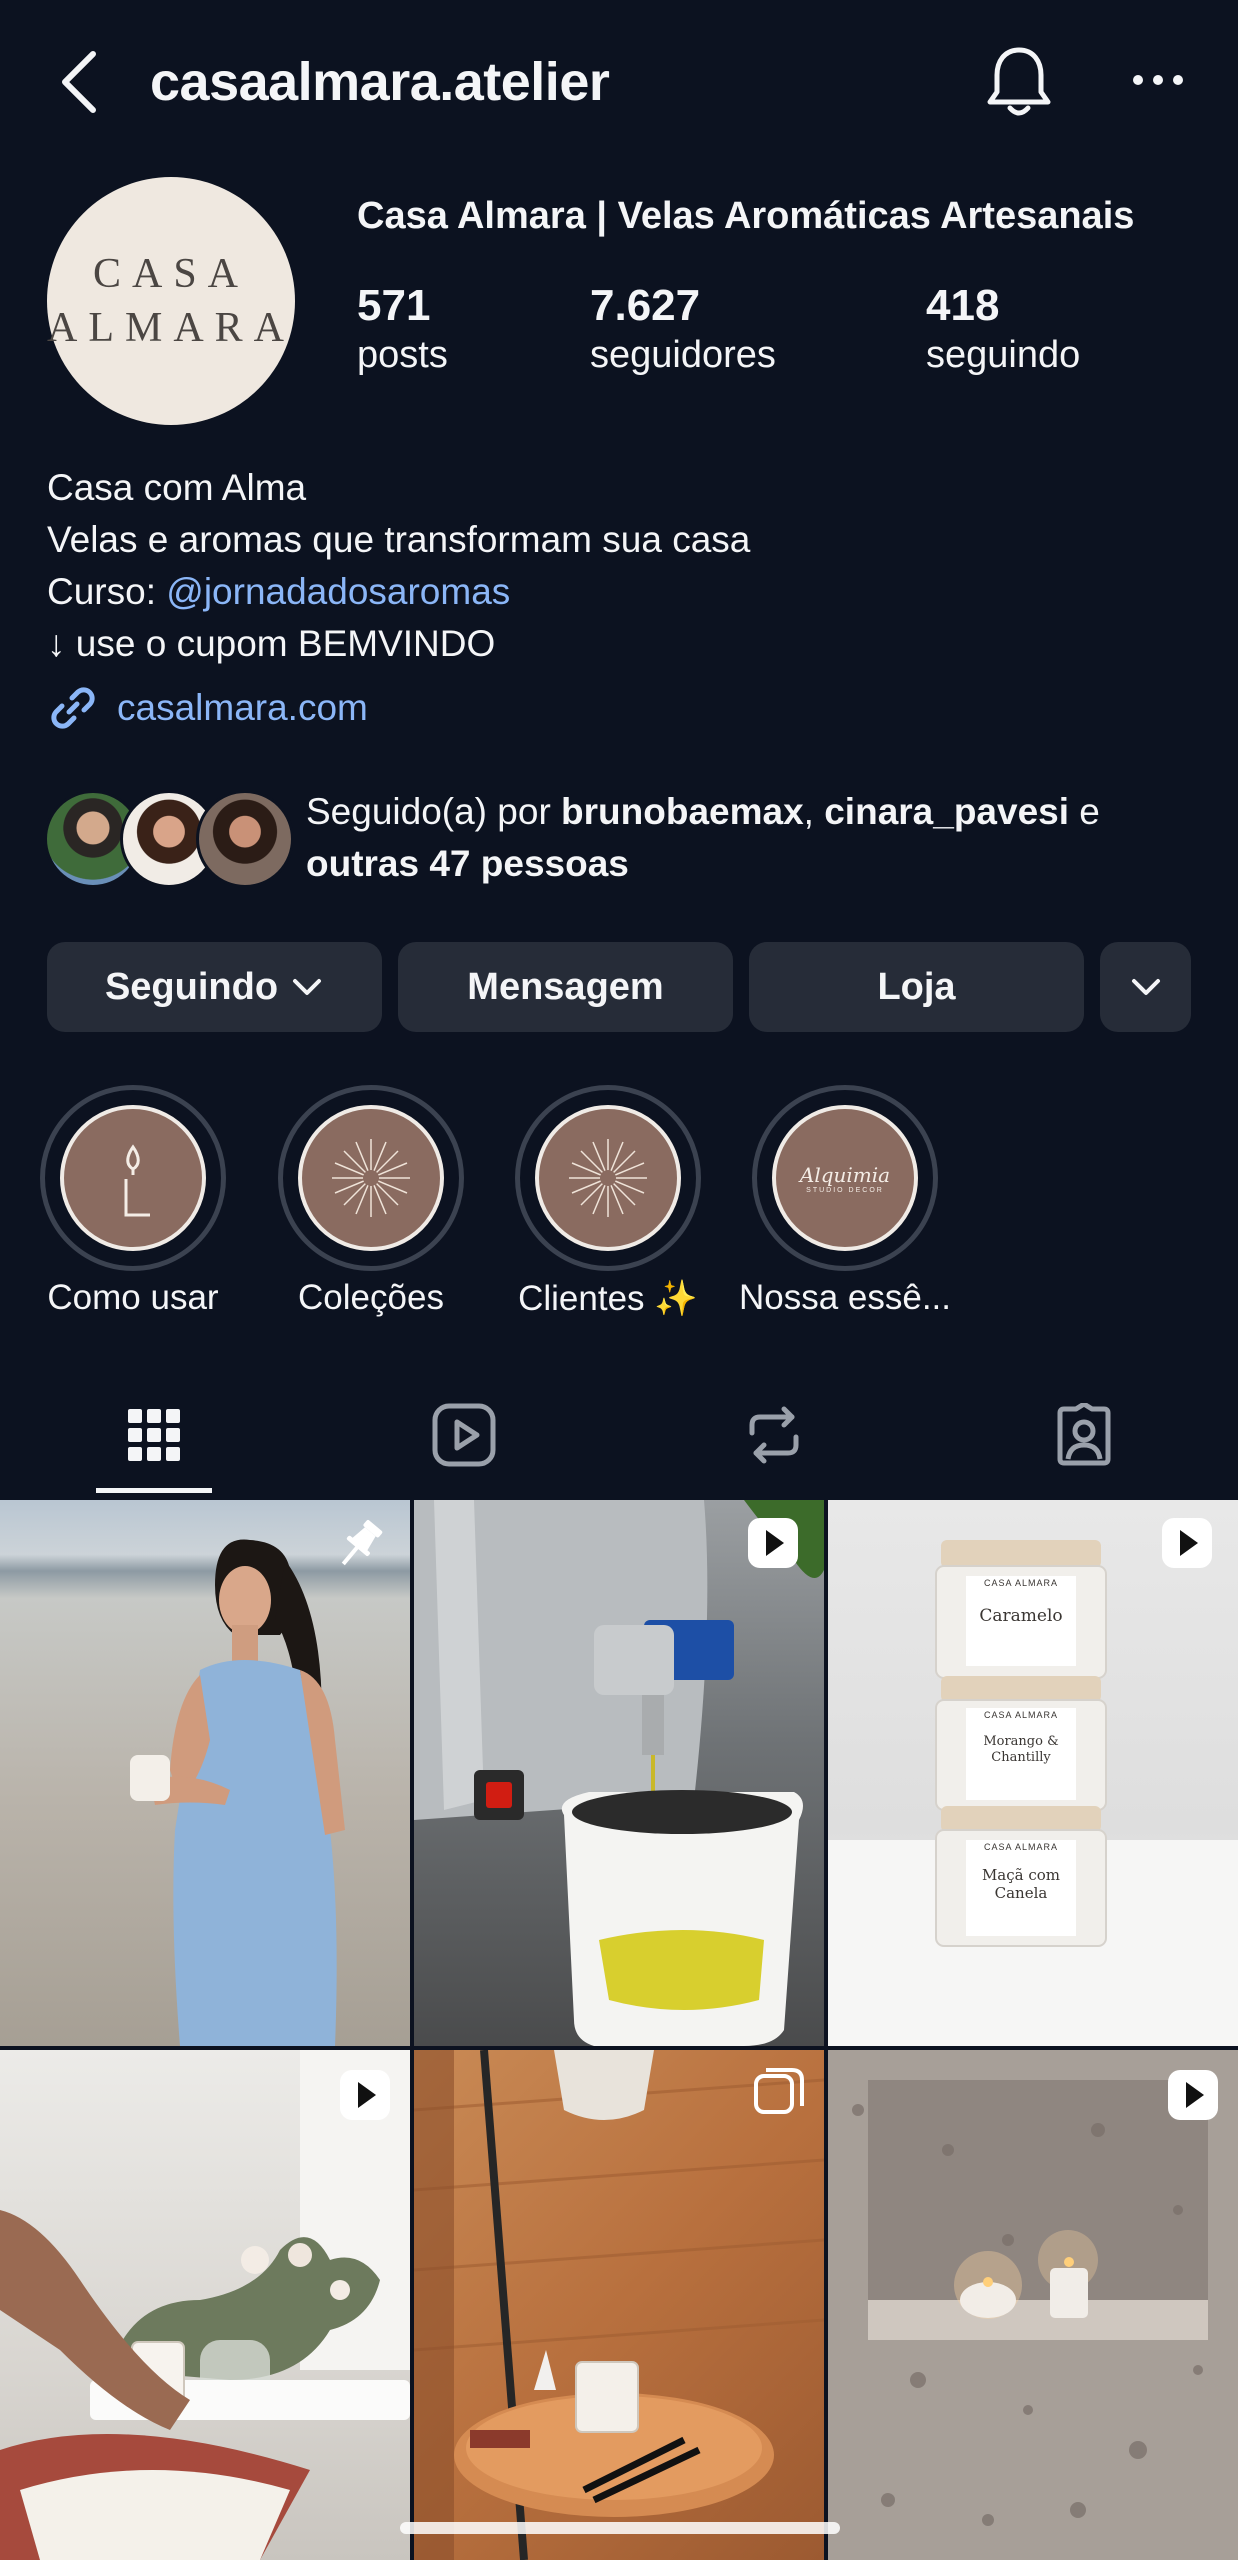  Describe the element at coordinates (845, 1190) in the screenshot. I see `logo-sub-text: STUDIO DECOR` at that location.